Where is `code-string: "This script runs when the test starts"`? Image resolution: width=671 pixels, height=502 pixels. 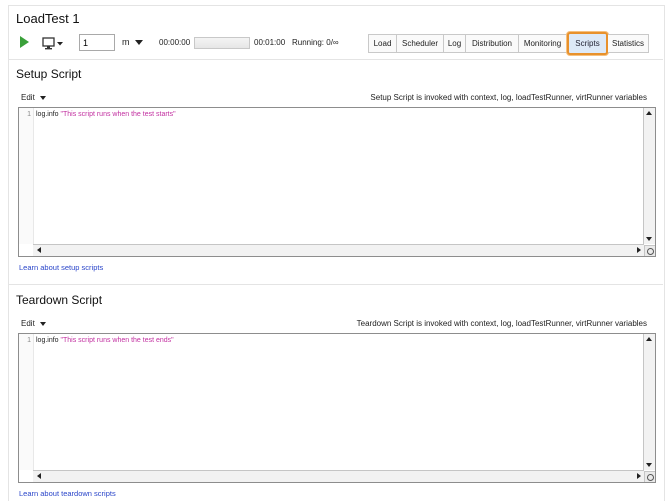 code-string: "This script runs when the test starts" is located at coordinates (118, 114).